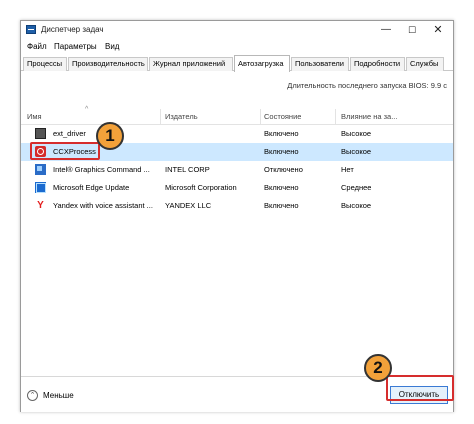  I want to click on row-publisher: YANDEX LLC, so click(188, 205).